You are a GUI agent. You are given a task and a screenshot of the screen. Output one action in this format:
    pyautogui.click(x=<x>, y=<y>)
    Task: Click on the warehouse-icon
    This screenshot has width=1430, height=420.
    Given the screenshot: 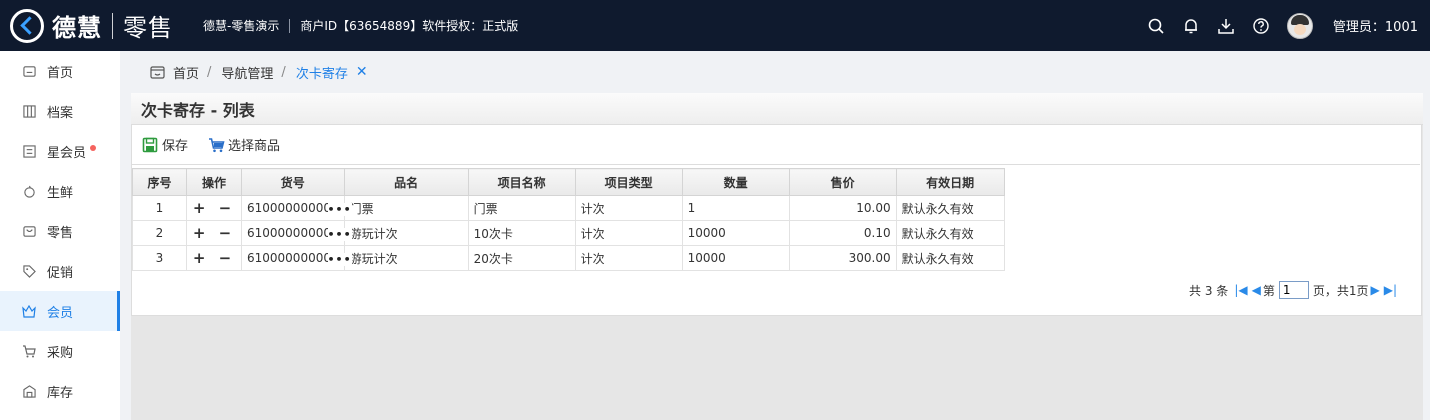 What is the action you would take?
    pyautogui.click(x=29, y=391)
    